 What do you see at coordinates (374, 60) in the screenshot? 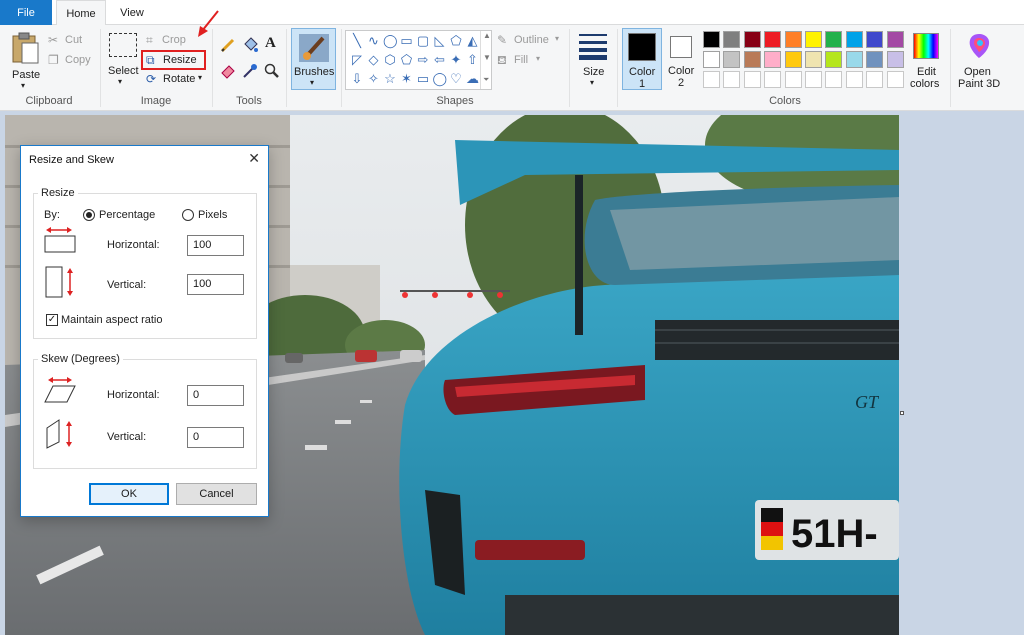
I see `shape-item-icon: ◇` at bounding box center [374, 60].